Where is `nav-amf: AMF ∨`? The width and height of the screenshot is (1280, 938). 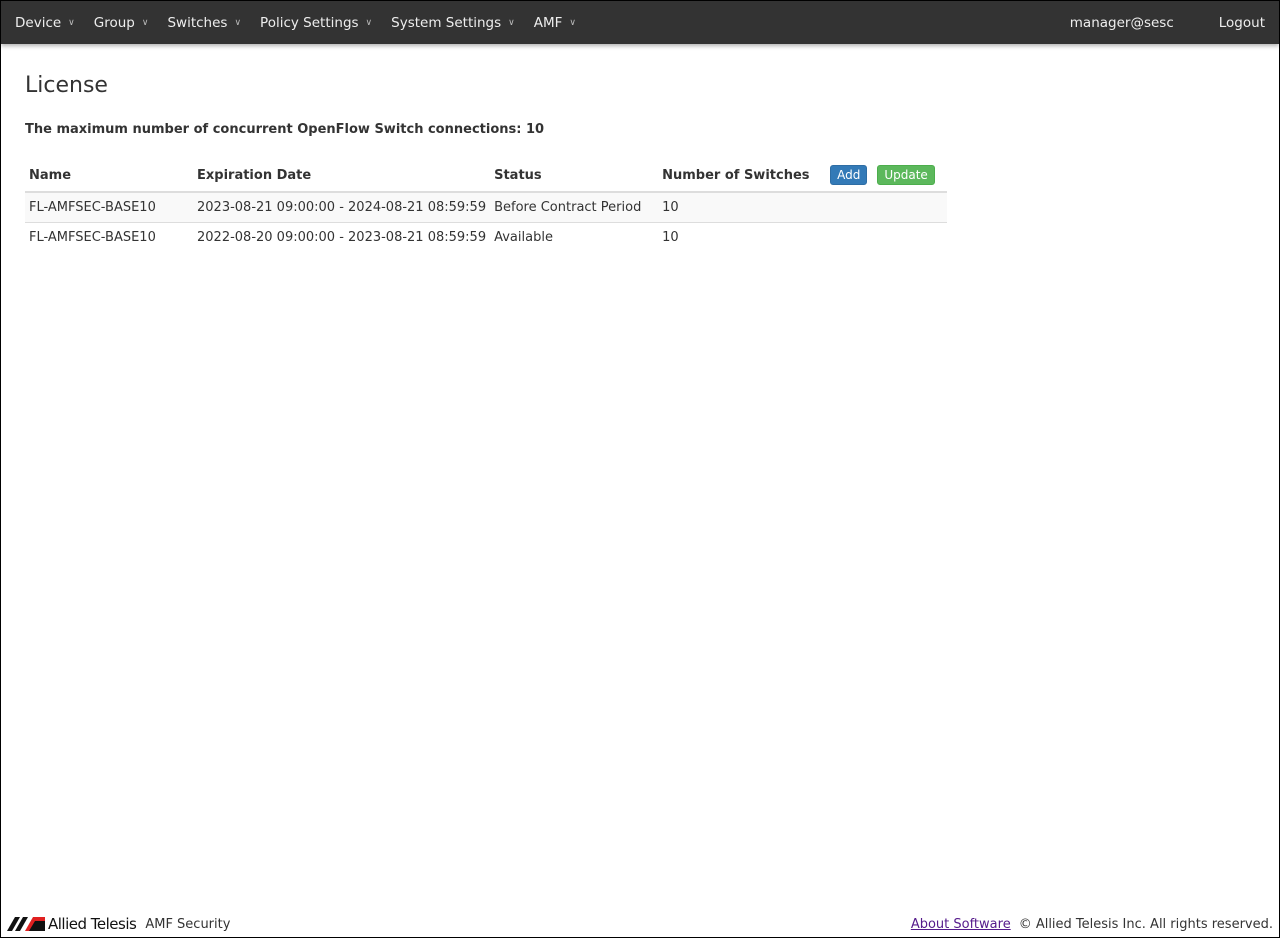
nav-amf: AMF ∨ is located at coordinates (555, 23).